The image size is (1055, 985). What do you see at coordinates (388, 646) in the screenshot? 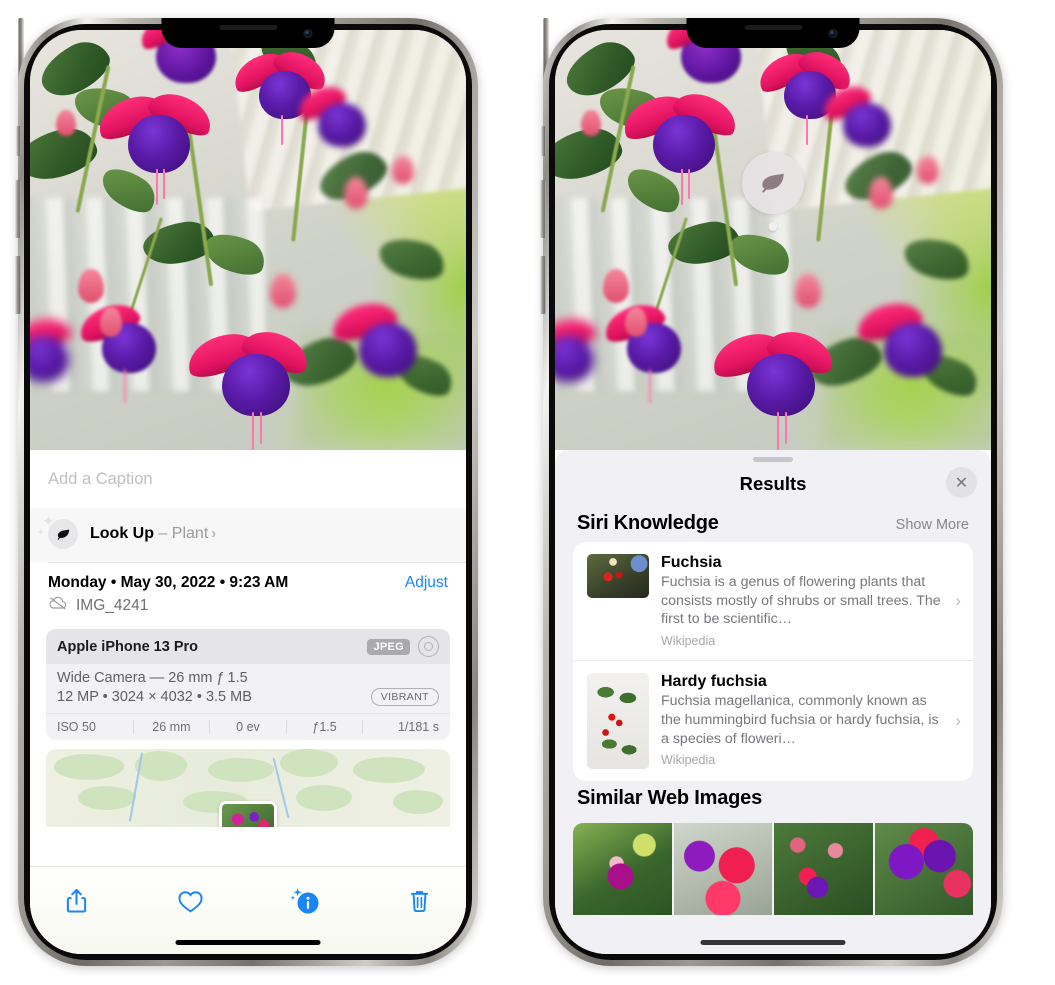
I see `format-badge: JPEG` at bounding box center [388, 646].